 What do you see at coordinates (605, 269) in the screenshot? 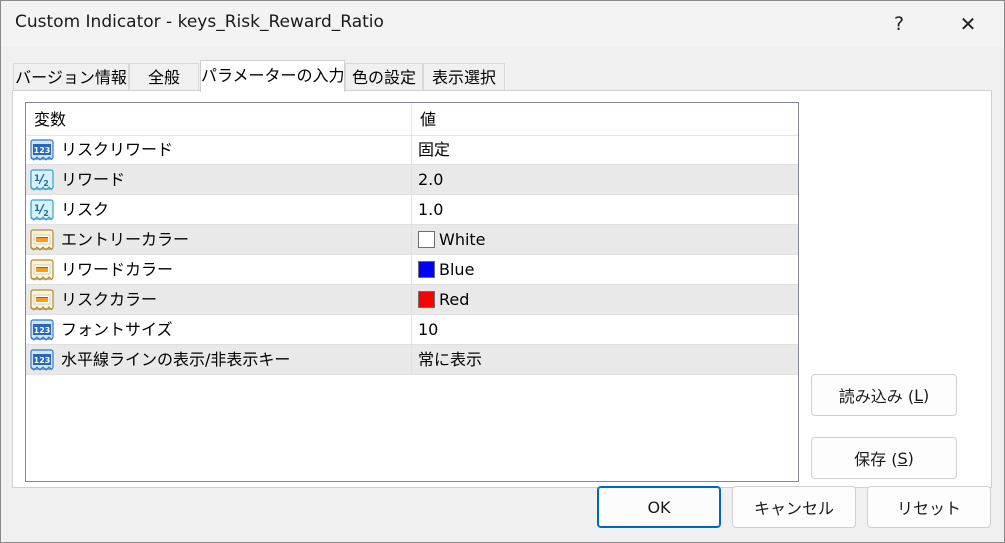
I see `value-cell: Blue` at bounding box center [605, 269].